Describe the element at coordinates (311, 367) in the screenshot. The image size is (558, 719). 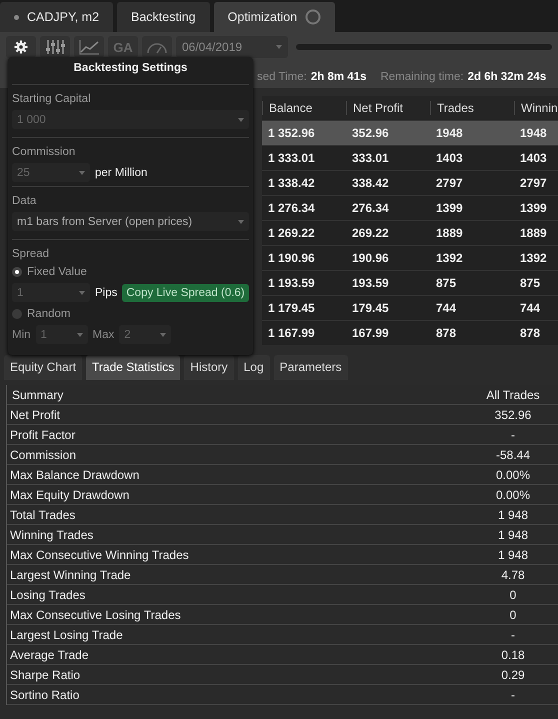
I see `tab: Parameters` at that location.